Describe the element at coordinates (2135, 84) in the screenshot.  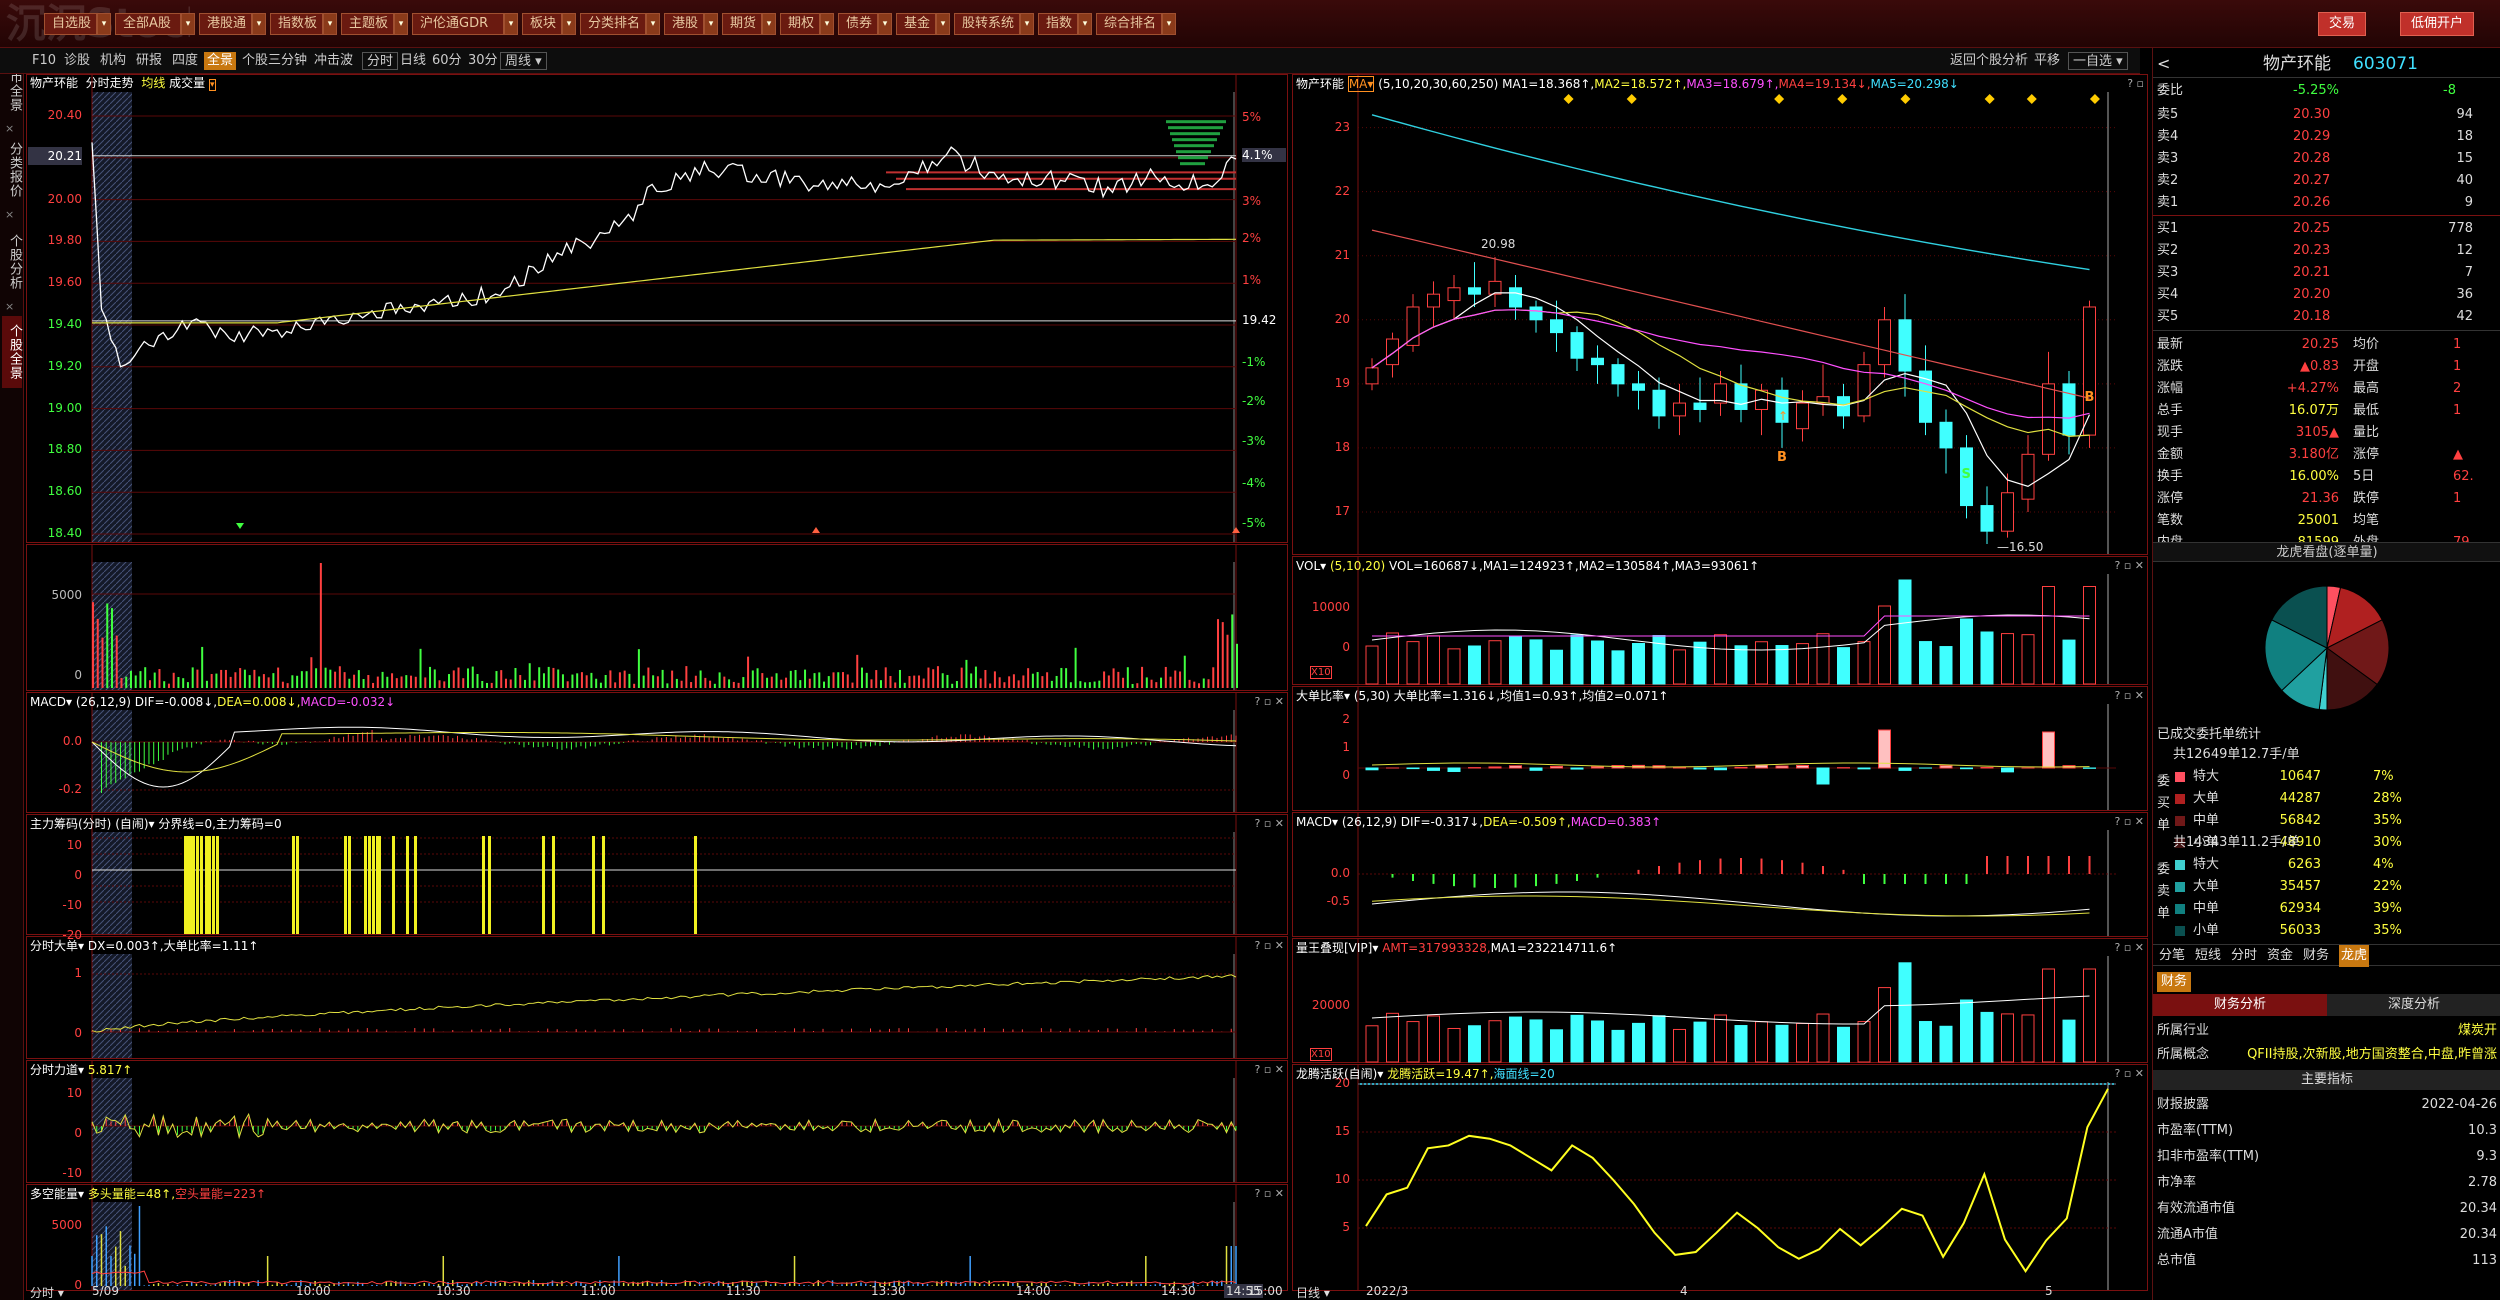
I see `panel-controls: ? ▫` at that location.